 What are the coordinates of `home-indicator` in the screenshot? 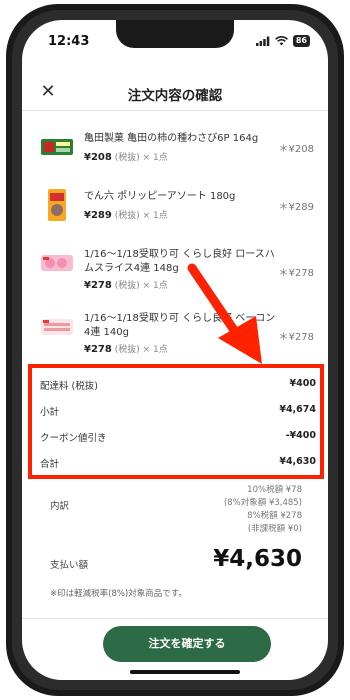 It's located at (185, 672).